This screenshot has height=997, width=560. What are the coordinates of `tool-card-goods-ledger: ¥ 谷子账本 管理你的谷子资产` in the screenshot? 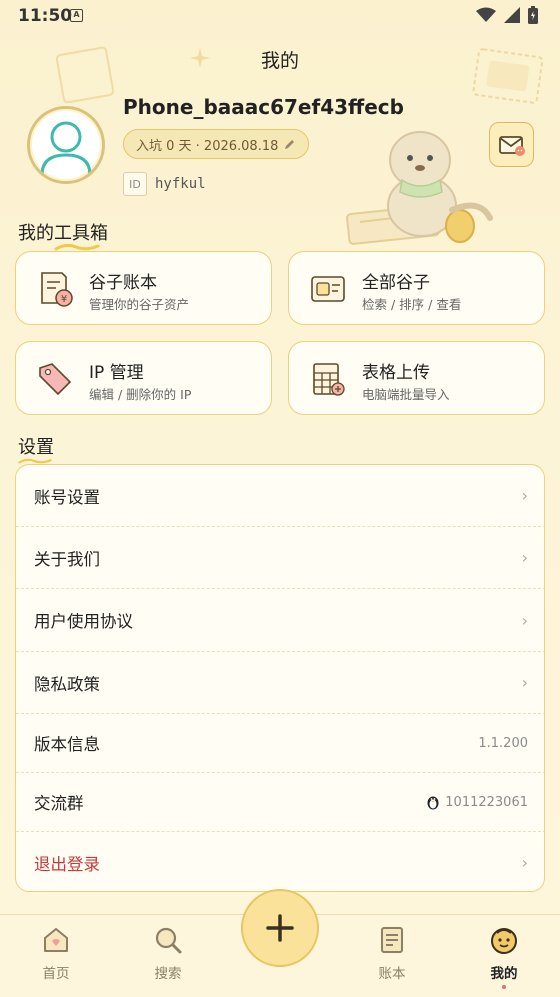 It's located at (143, 288).